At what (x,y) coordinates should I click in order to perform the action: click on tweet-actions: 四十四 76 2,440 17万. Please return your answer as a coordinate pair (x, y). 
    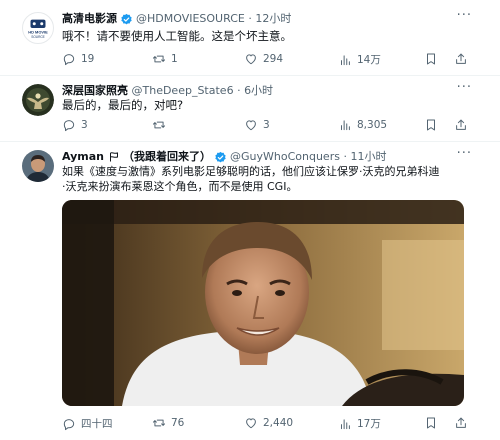
    Looking at the image, I should click on (268, 424).